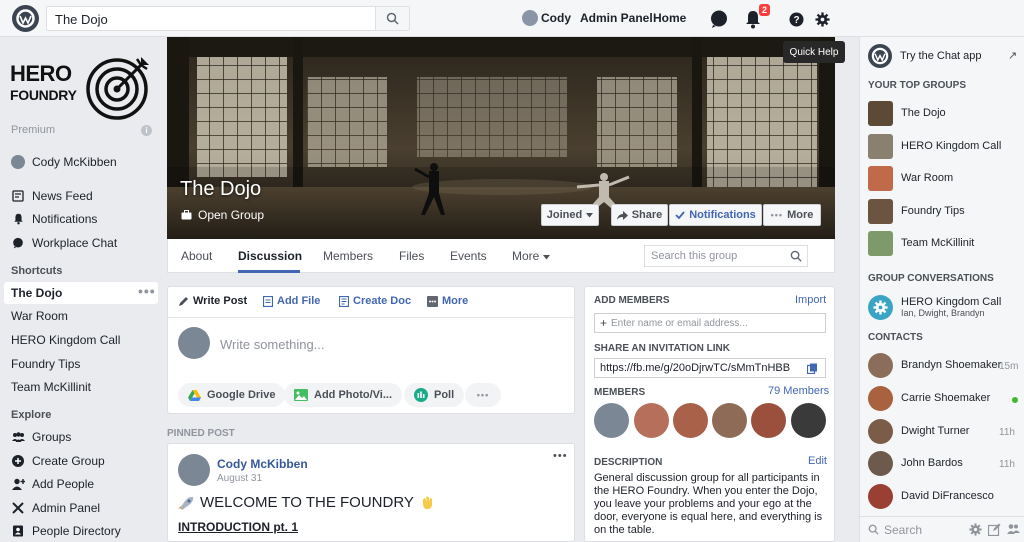 Image resolution: width=1024 pixels, height=542 pixels. I want to click on caret-down-icon, so click(546, 257).